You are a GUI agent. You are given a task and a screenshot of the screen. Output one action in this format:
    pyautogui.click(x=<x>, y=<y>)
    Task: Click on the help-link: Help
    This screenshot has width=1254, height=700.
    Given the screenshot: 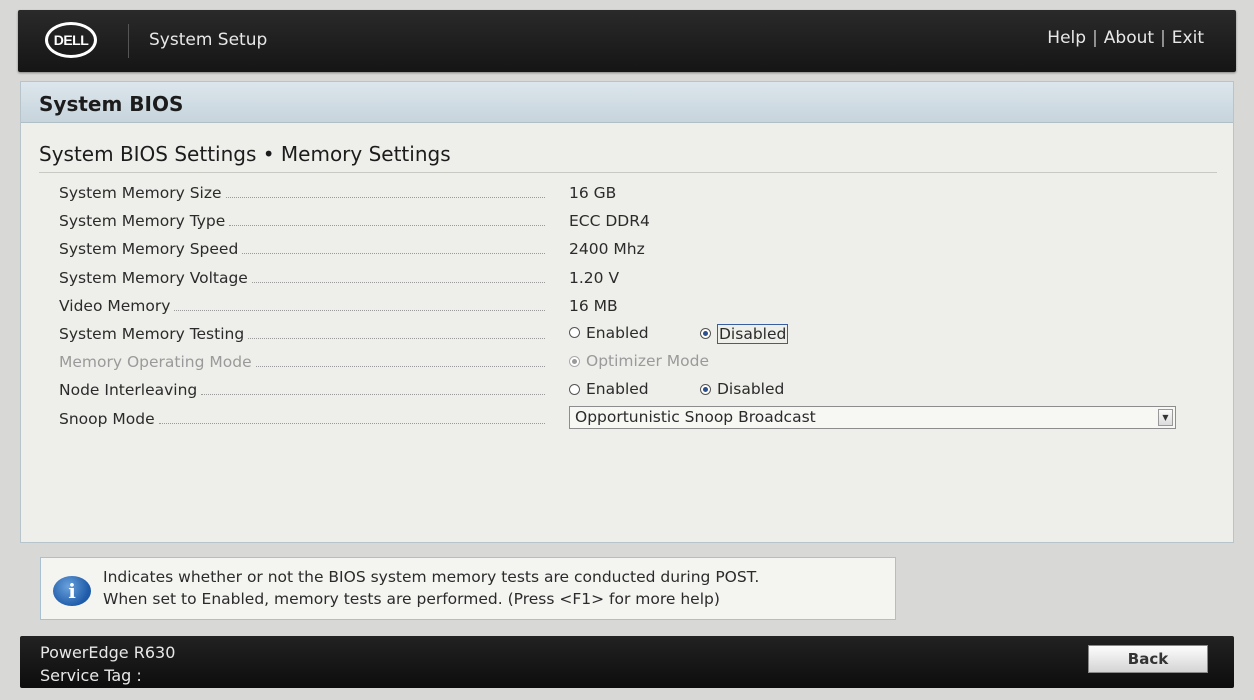 What is the action you would take?
    pyautogui.click(x=1066, y=38)
    